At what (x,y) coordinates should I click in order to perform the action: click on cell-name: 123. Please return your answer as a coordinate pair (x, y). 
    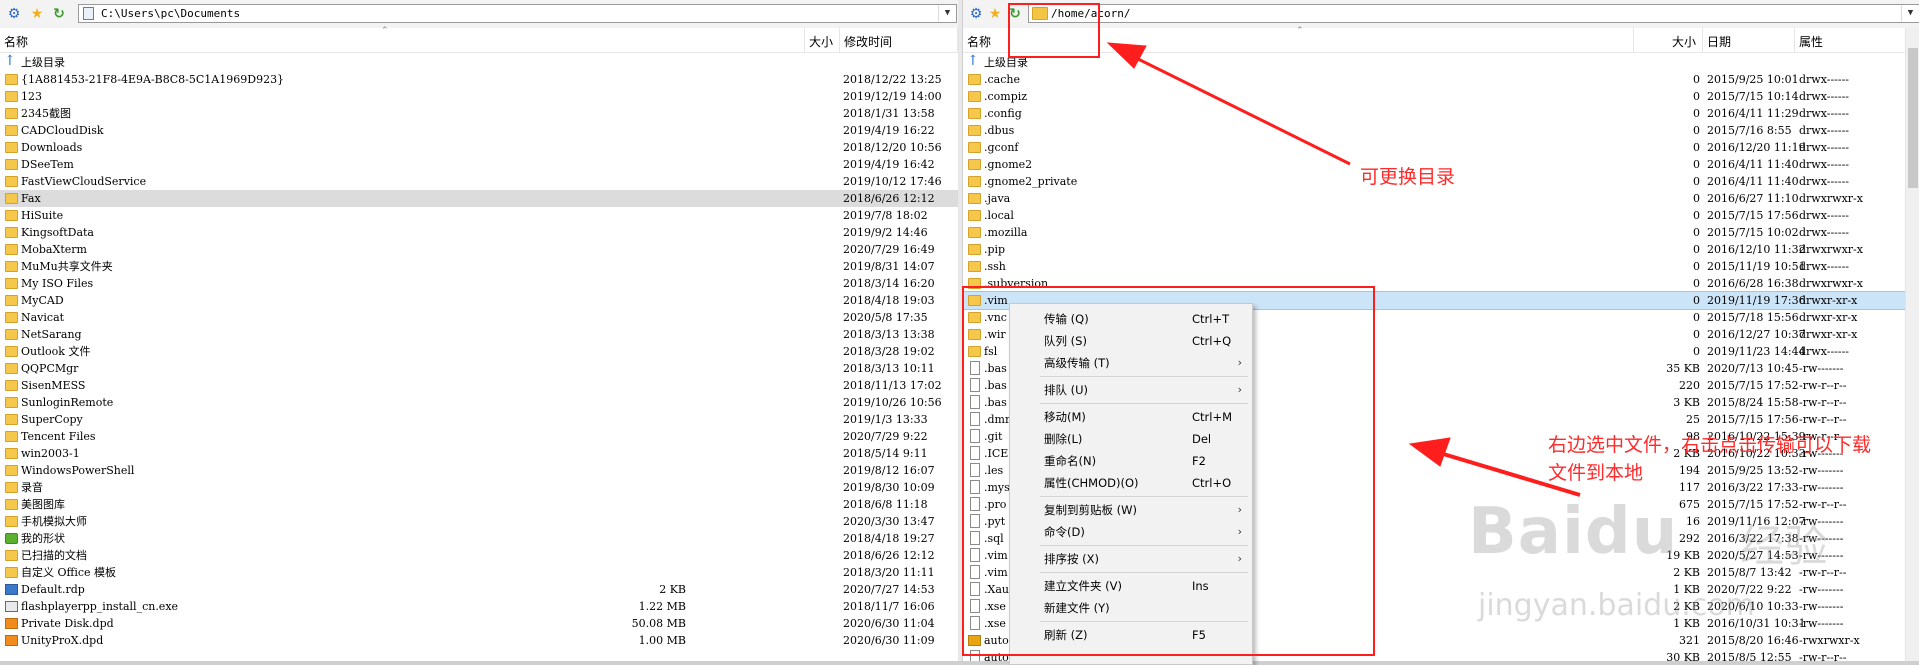
    Looking at the image, I should click on (31, 96).